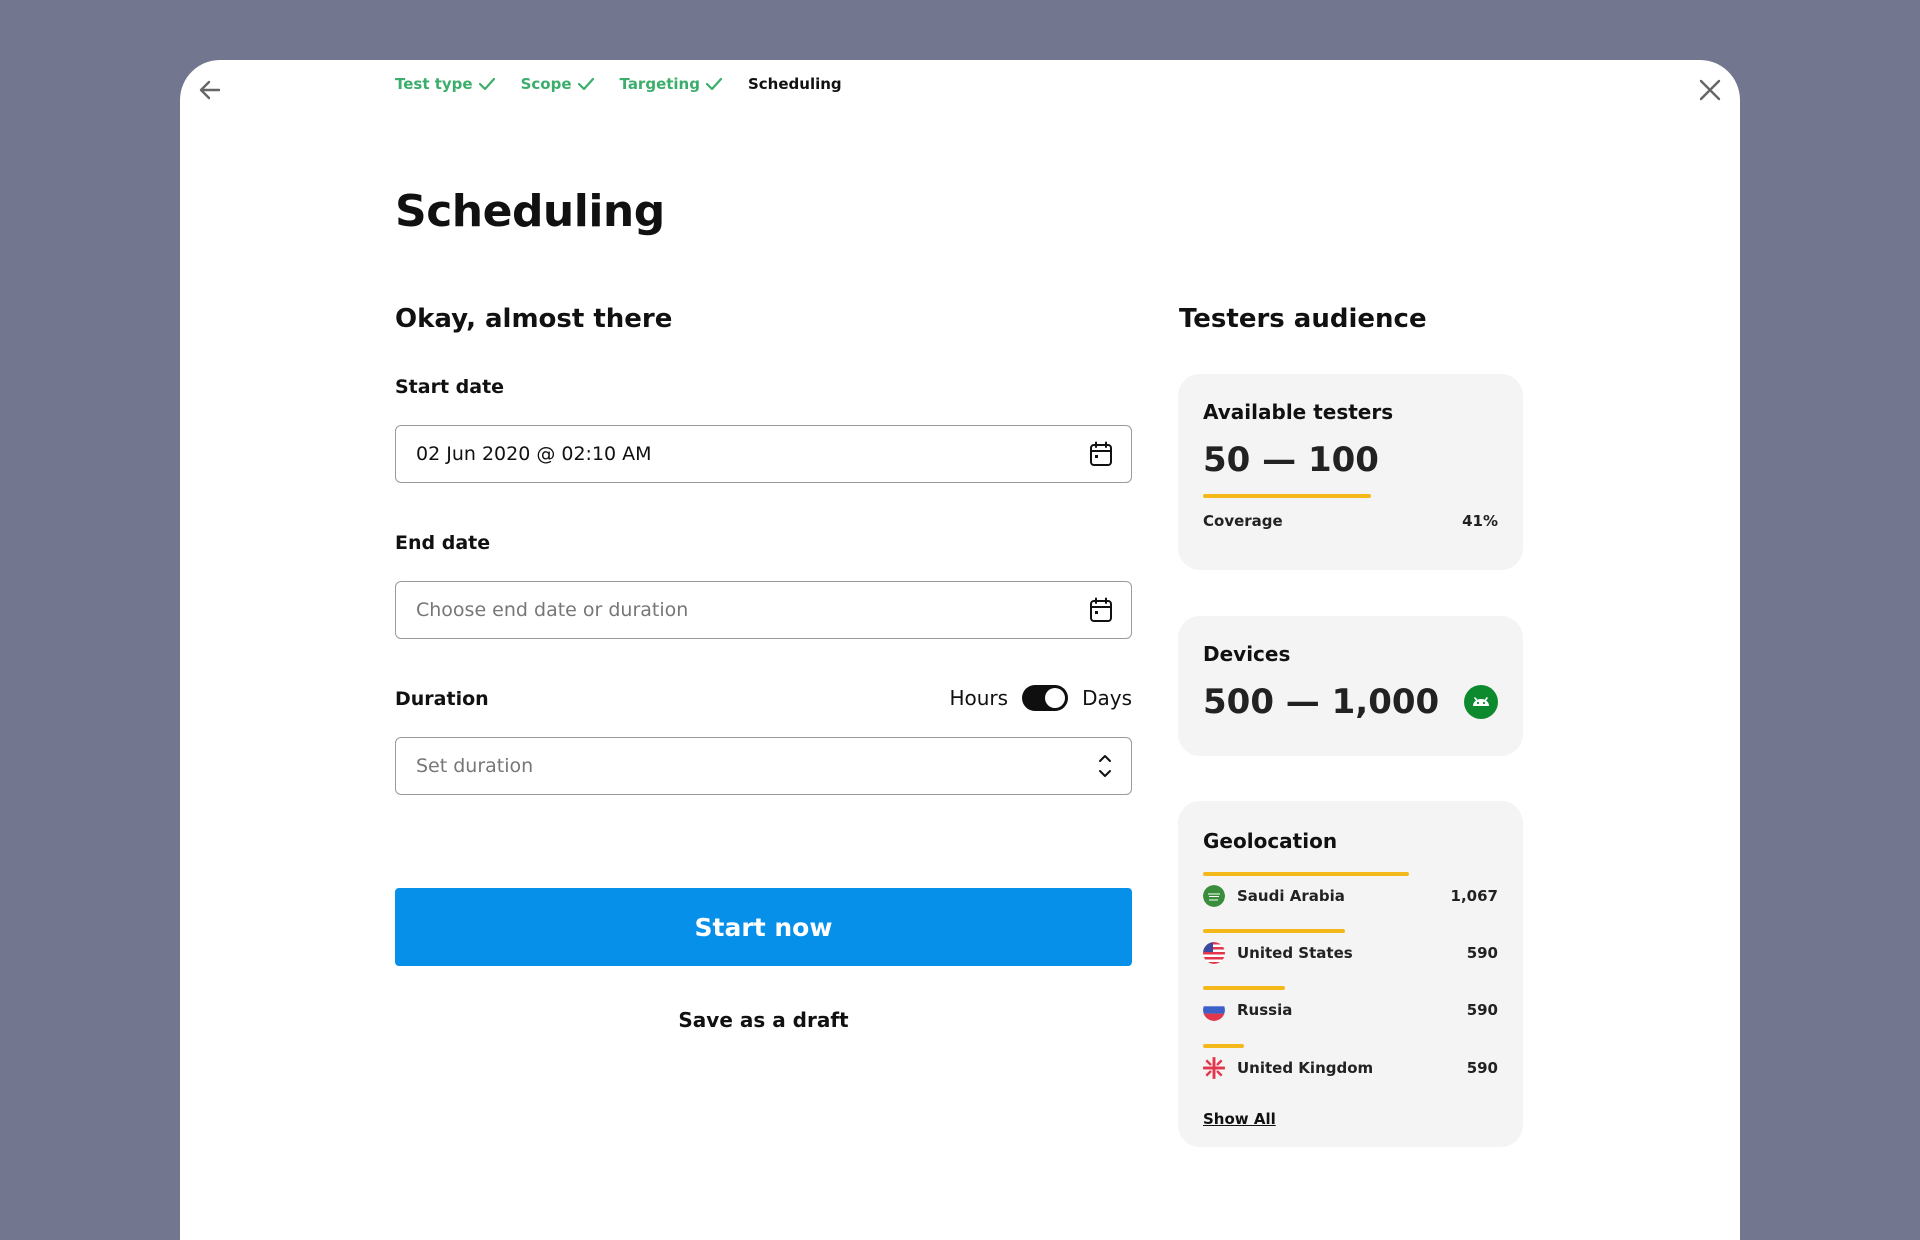 Image resolution: width=1920 pixels, height=1240 pixels. Describe the element at coordinates (1239, 1119) in the screenshot. I see `show-all-link: Show All` at that location.